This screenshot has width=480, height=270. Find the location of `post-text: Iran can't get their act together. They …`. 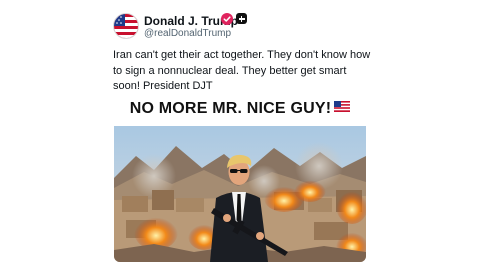

post-text: Iran can't get their act together. They … is located at coordinates (242, 70).